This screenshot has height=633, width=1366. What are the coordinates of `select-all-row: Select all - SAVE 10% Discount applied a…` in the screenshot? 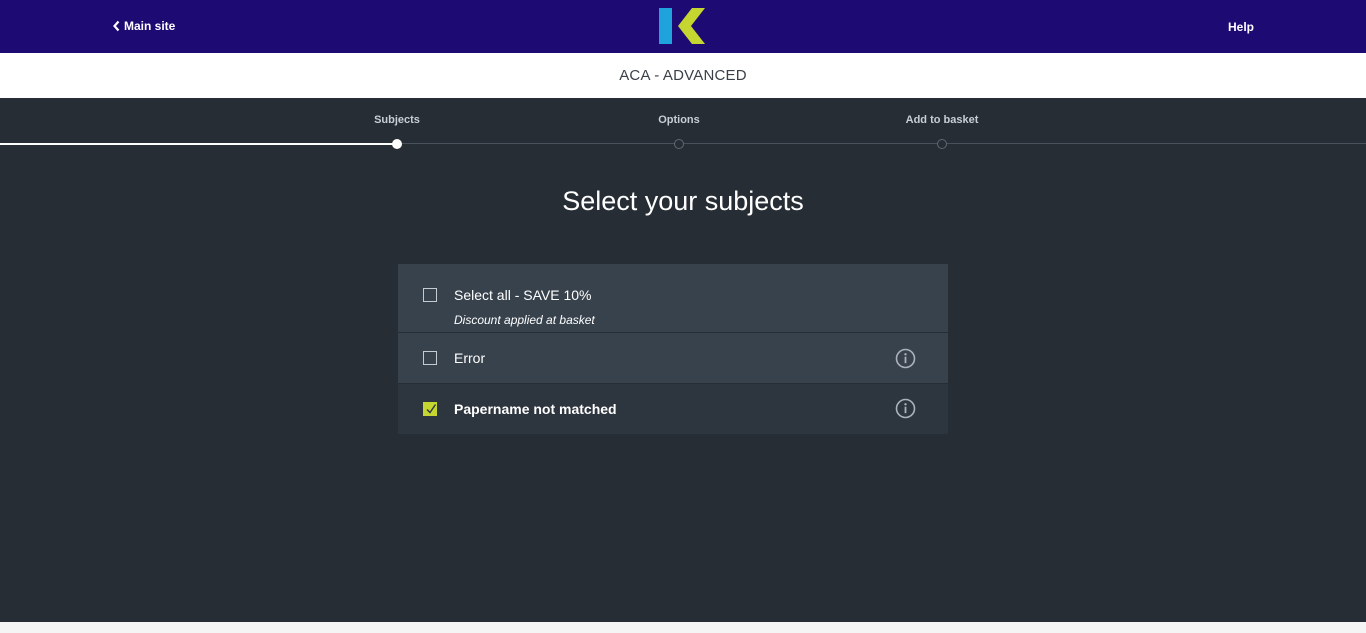 It's located at (673, 298).